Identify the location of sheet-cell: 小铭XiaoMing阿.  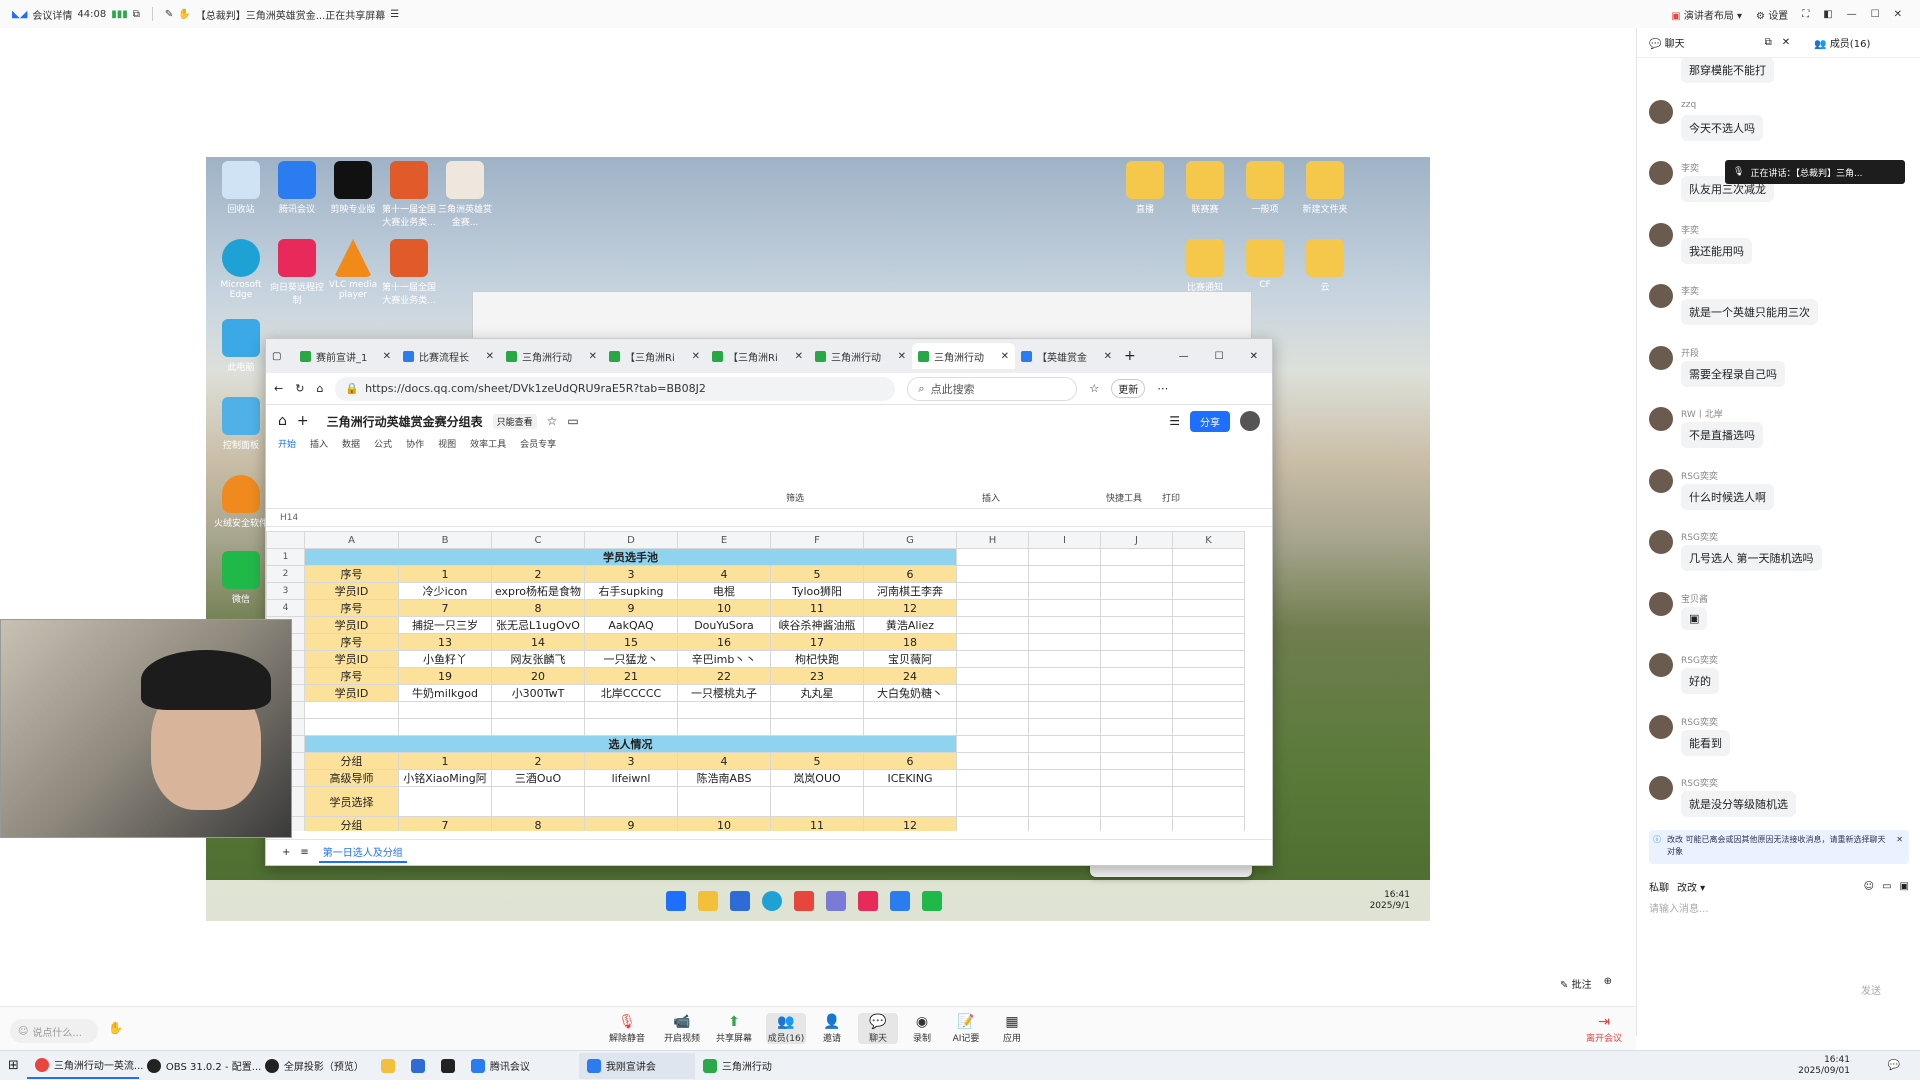
(445, 778).